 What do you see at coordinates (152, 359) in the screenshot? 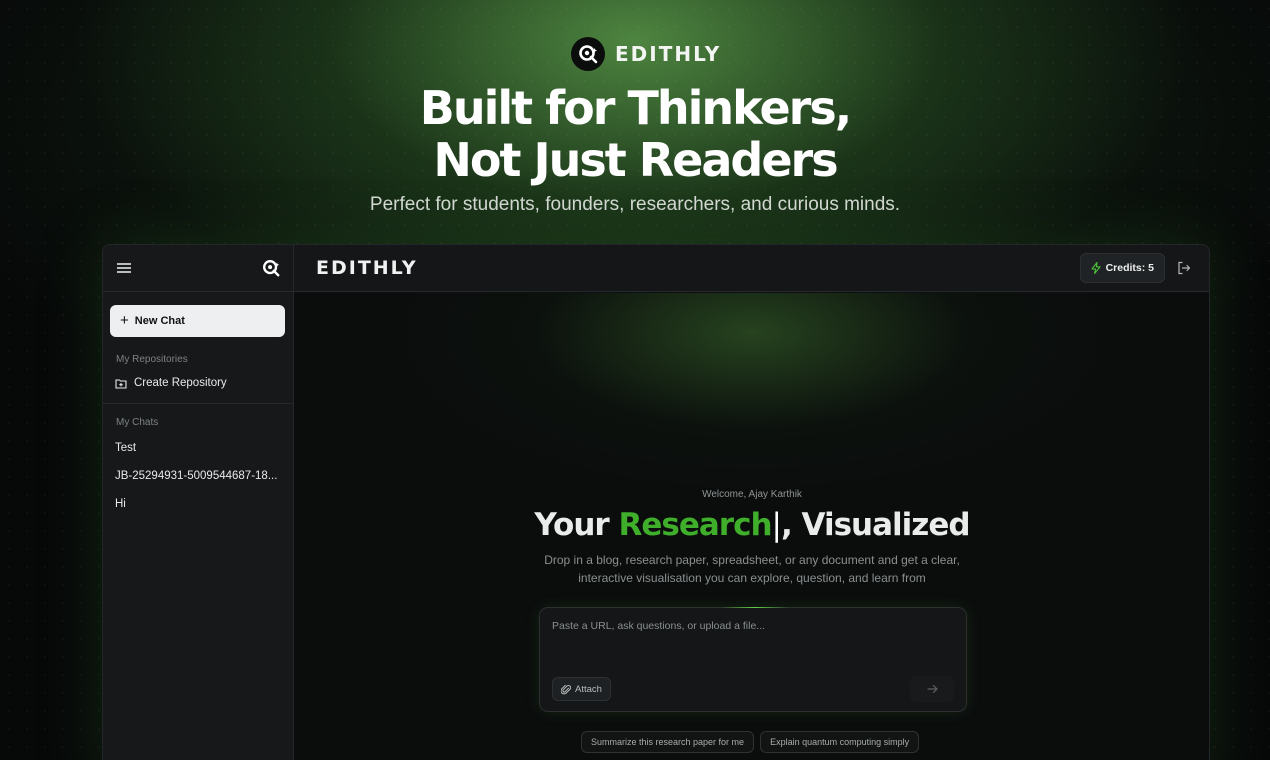
I see `repositories-heading: My Repositories` at bounding box center [152, 359].